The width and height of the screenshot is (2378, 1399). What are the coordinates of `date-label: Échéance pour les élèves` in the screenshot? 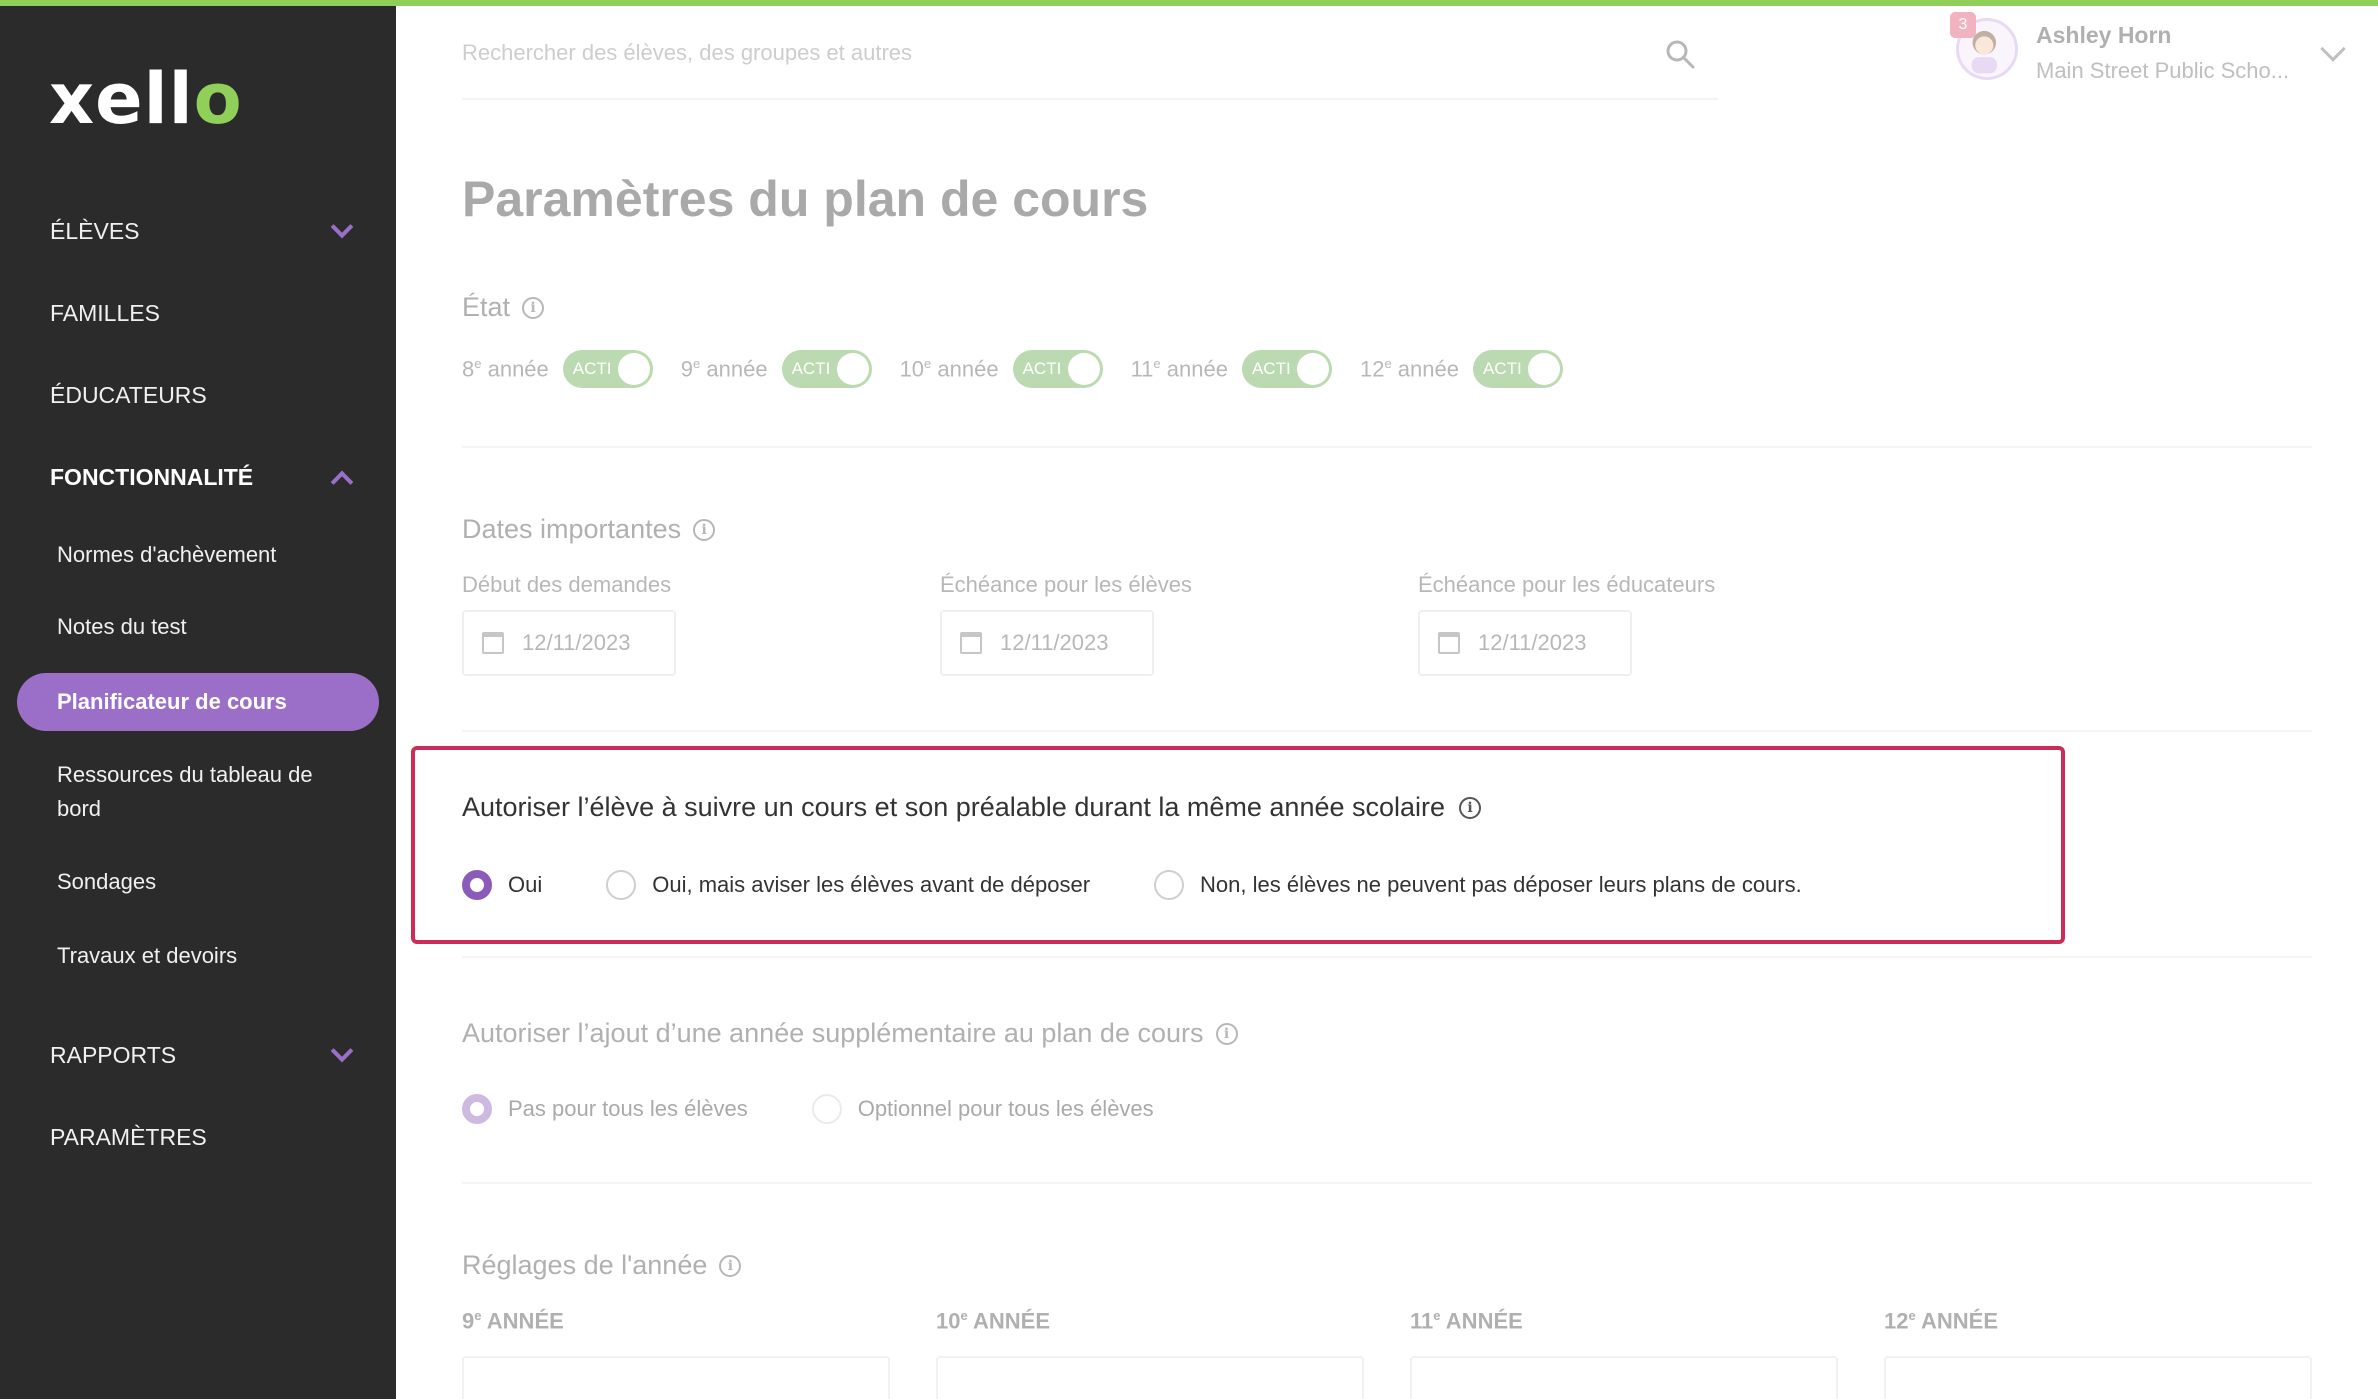 It's located at (1066, 584).